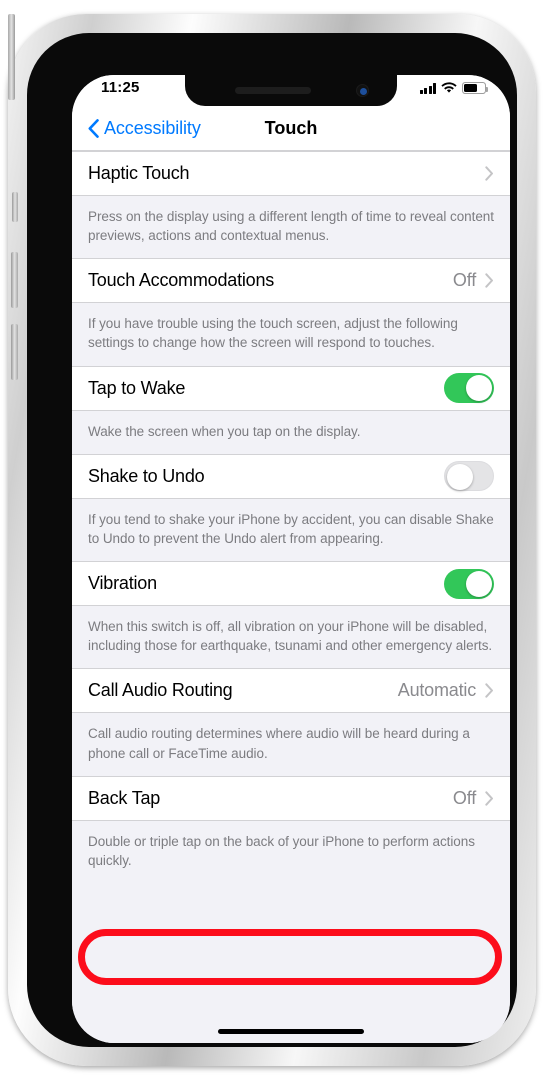 The width and height of the screenshot is (544, 1080). What do you see at coordinates (122, 583) in the screenshot?
I see `settings-row-label: Vibration` at bounding box center [122, 583].